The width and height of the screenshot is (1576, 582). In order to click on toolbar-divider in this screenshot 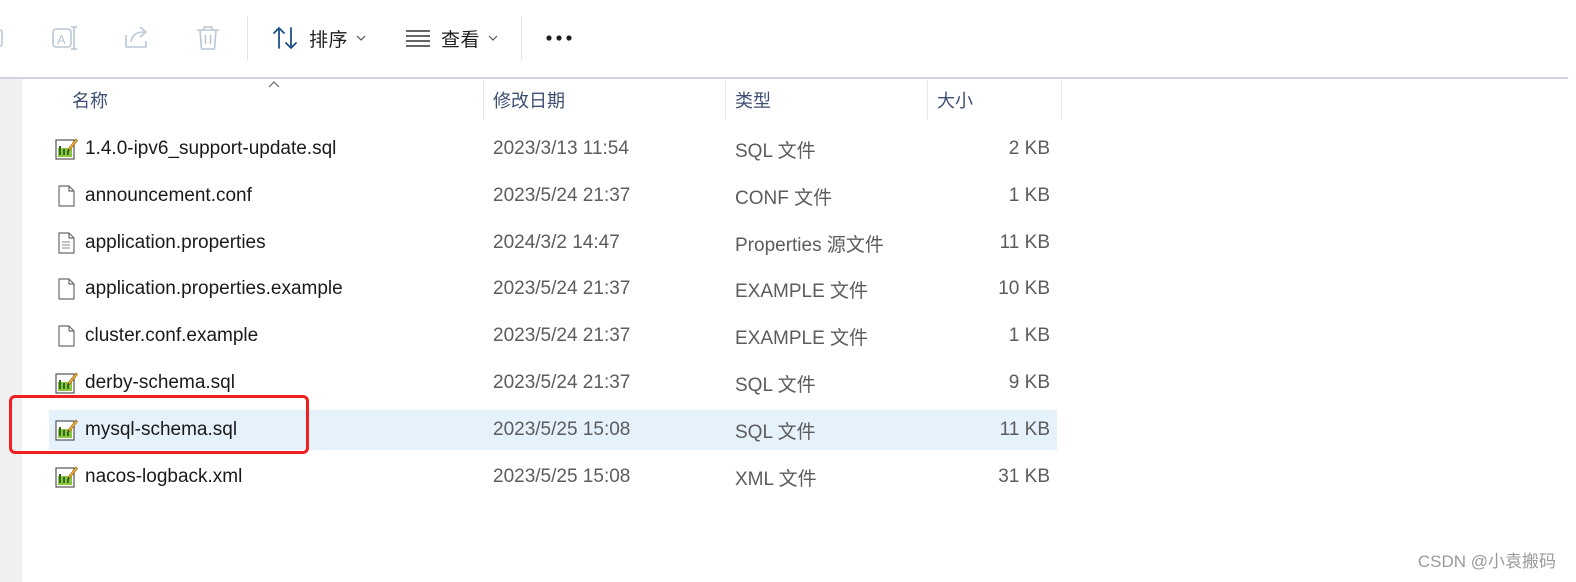, I will do `click(784, 78)`.